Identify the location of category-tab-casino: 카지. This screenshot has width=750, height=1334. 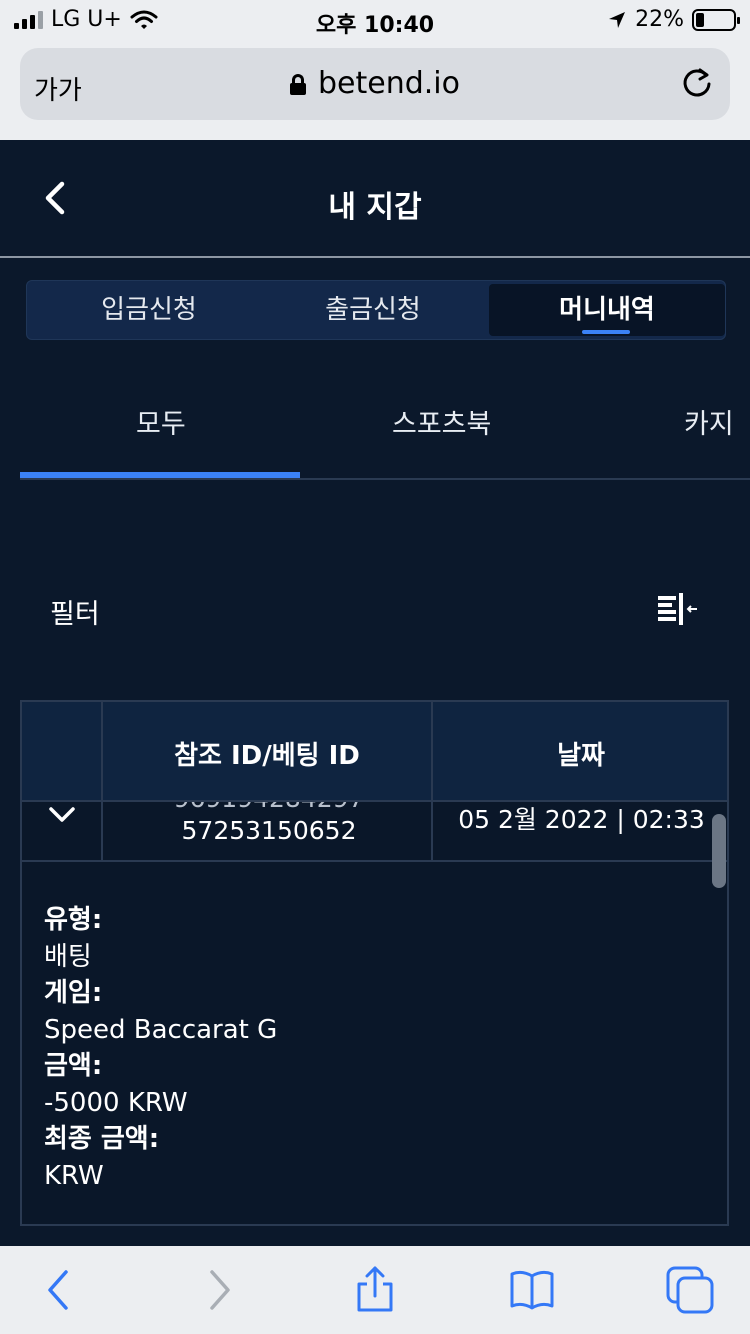
(709, 421).